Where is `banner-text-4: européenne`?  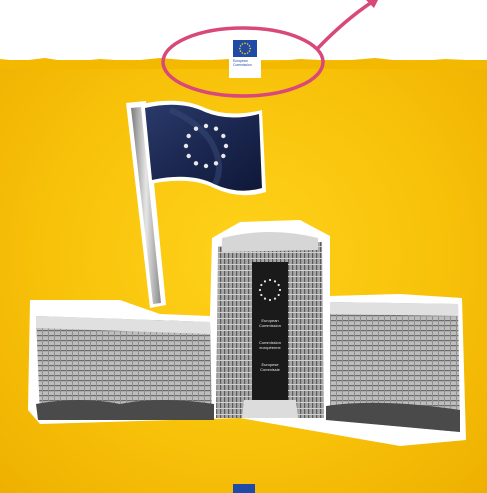
banner-text-4: européenne is located at coordinates (270, 347).